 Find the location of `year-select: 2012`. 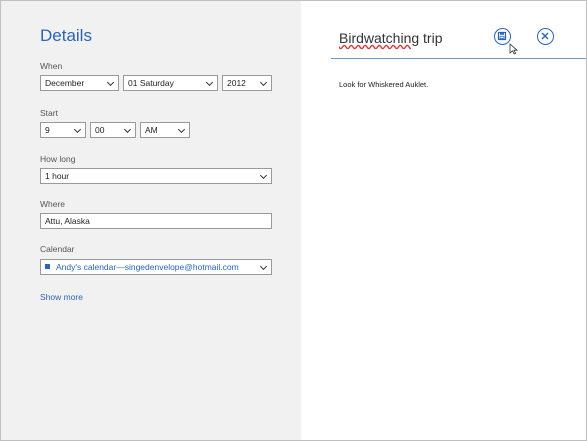

year-select: 2012 is located at coordinates (247, 83).